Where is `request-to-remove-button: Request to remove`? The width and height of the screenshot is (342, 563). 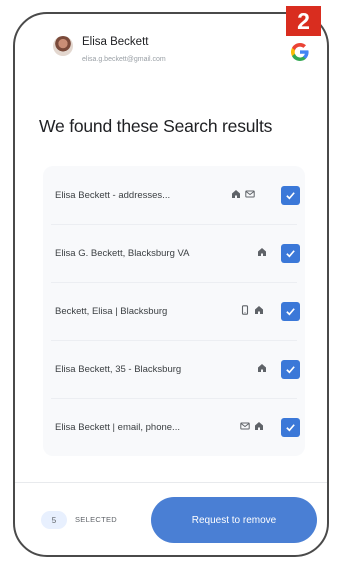 request-to-remove-button: Request to remove is located at coordinates (234, 520).